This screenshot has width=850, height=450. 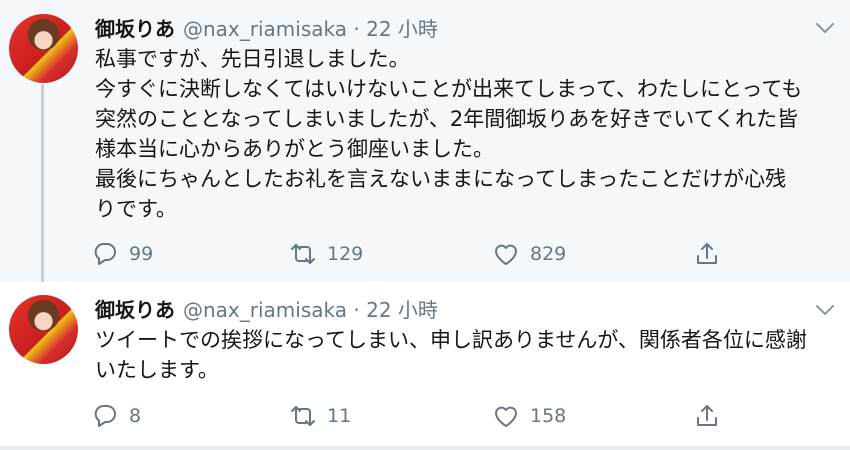 I want to click on tweet-actions: 99 129 829, so click(x=411, y=254).